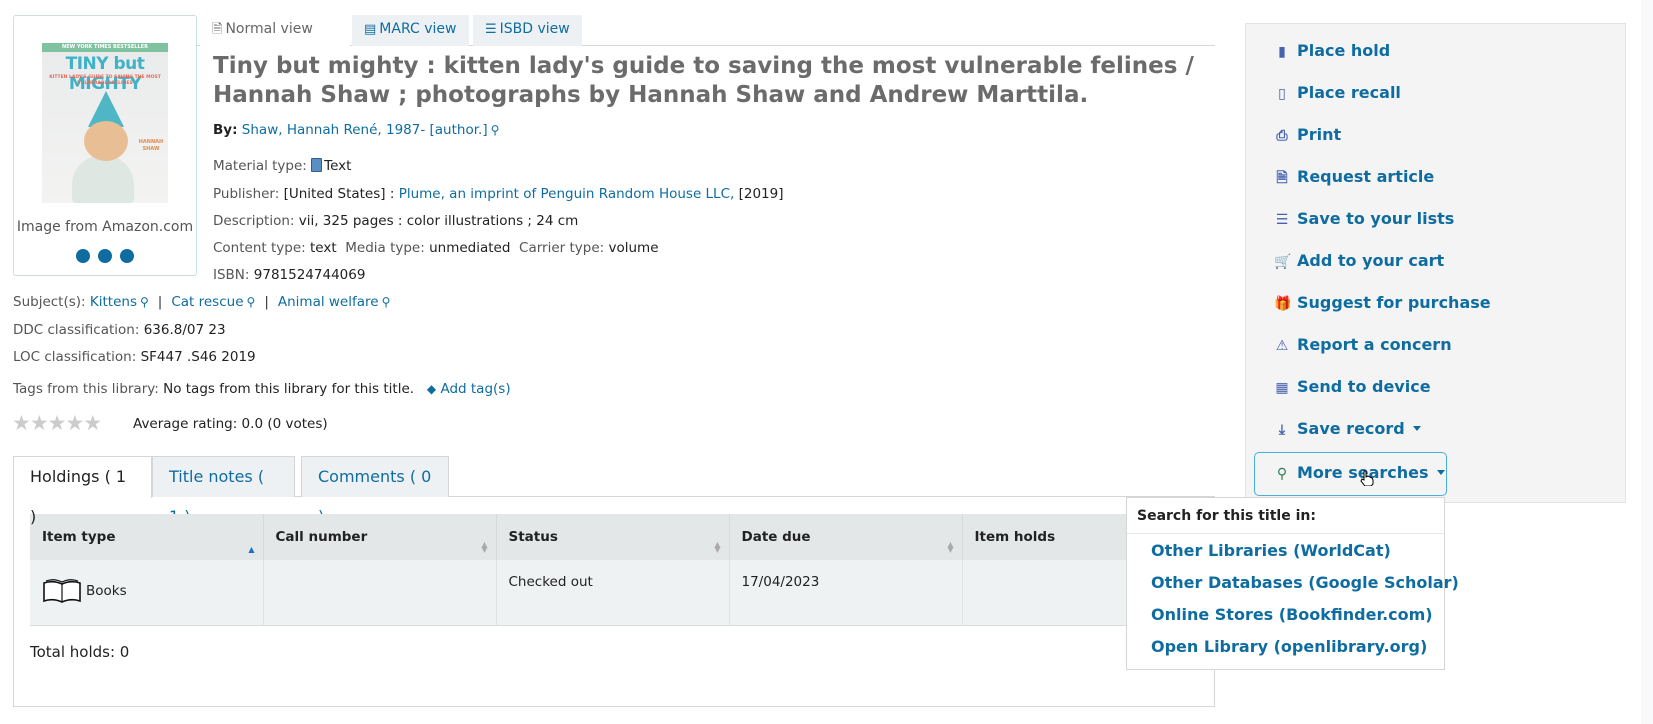 This screenshot has height=724, width=1653. Describe the element at coordinates (1359, 260) in the screenshot. I see `add-to-cart-link: 🛒 Add to your cart` at that location.